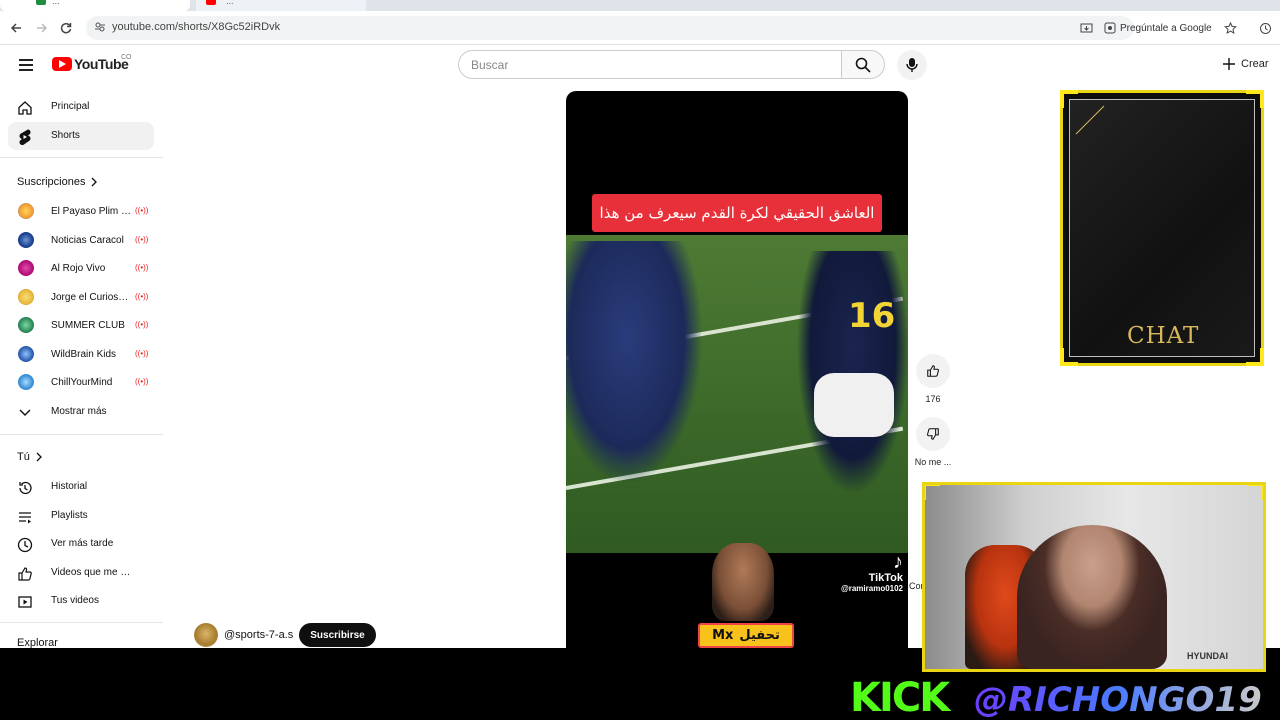 Image resolution: width=1280 pixels, height=720 pixels. I want to click on reload-icon, so click(66, 28).